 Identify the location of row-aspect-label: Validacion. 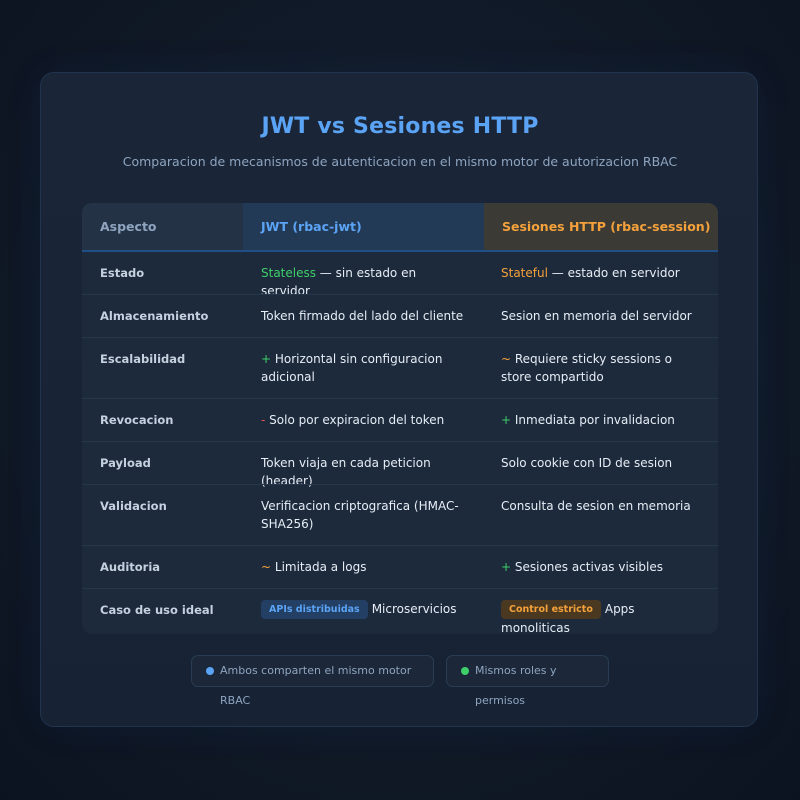
(133, 506).